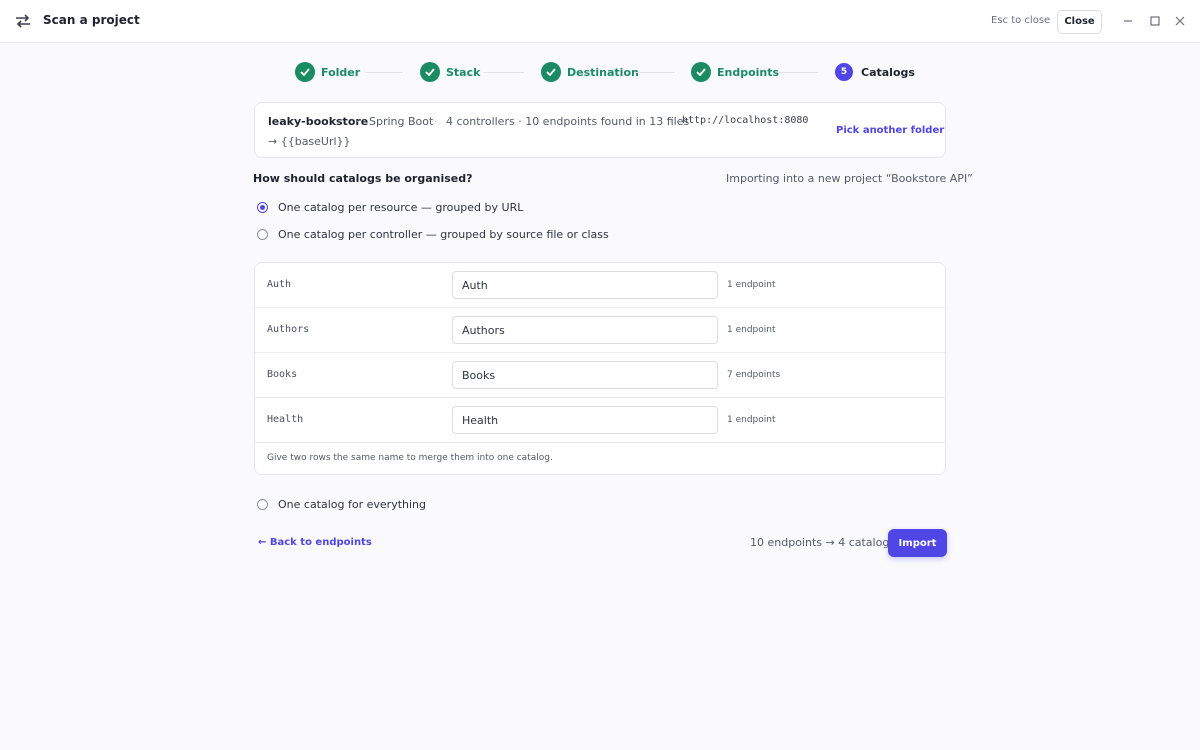 The height and width of the screenshot is (750, 1200). Describe the element at coordinates (309, 141) in the screenshot. I see `project-base-url: → {{baseUrl}}` at that location.